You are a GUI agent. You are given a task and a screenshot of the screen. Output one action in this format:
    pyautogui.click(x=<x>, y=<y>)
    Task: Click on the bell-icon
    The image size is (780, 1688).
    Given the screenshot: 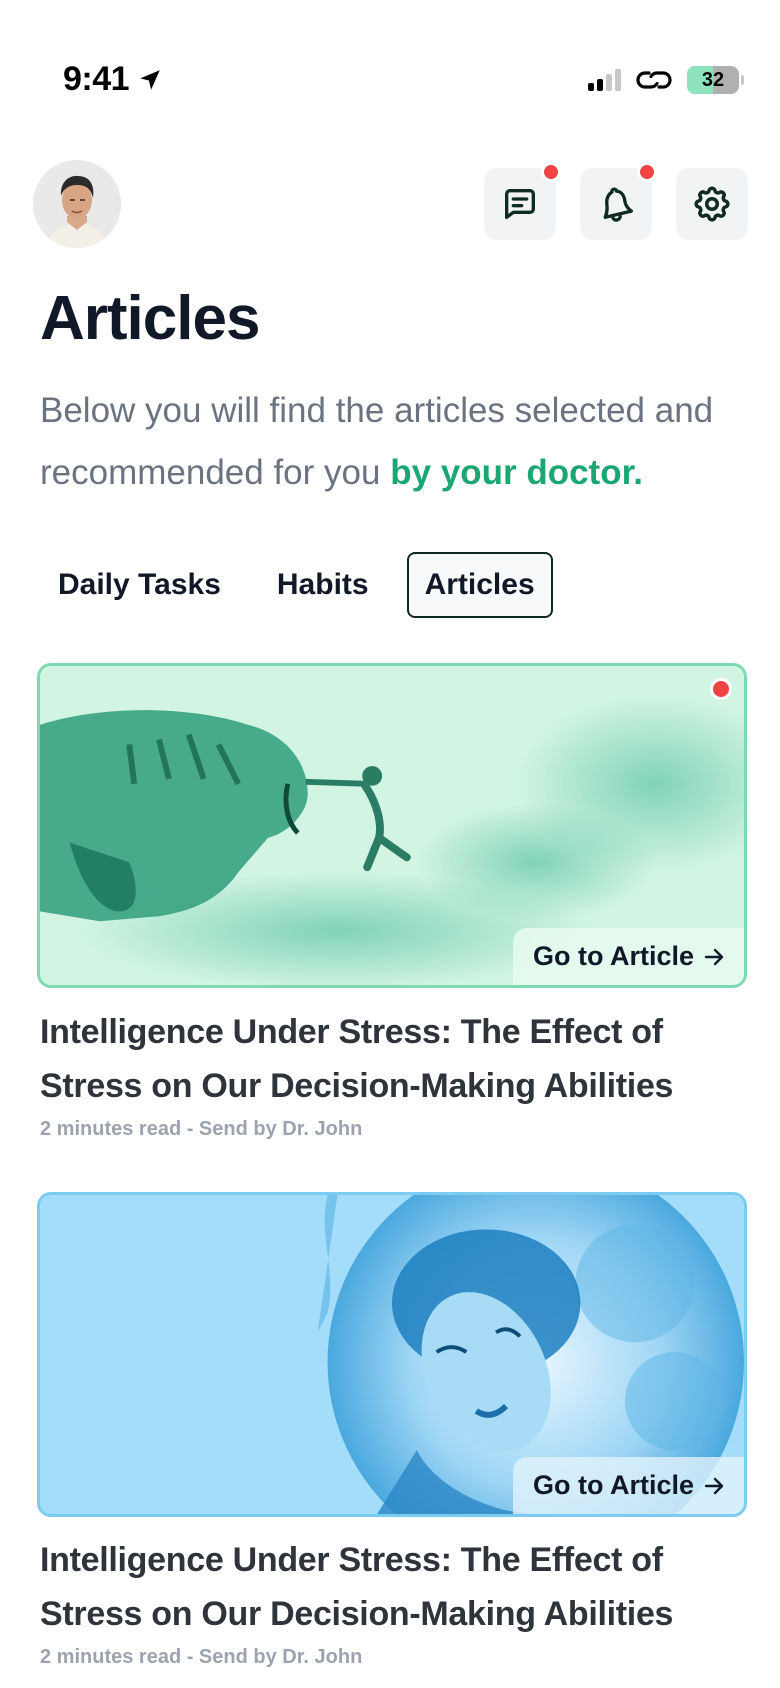 What is the action you would take?
    pyautogui.click(x=618, y=204)
    